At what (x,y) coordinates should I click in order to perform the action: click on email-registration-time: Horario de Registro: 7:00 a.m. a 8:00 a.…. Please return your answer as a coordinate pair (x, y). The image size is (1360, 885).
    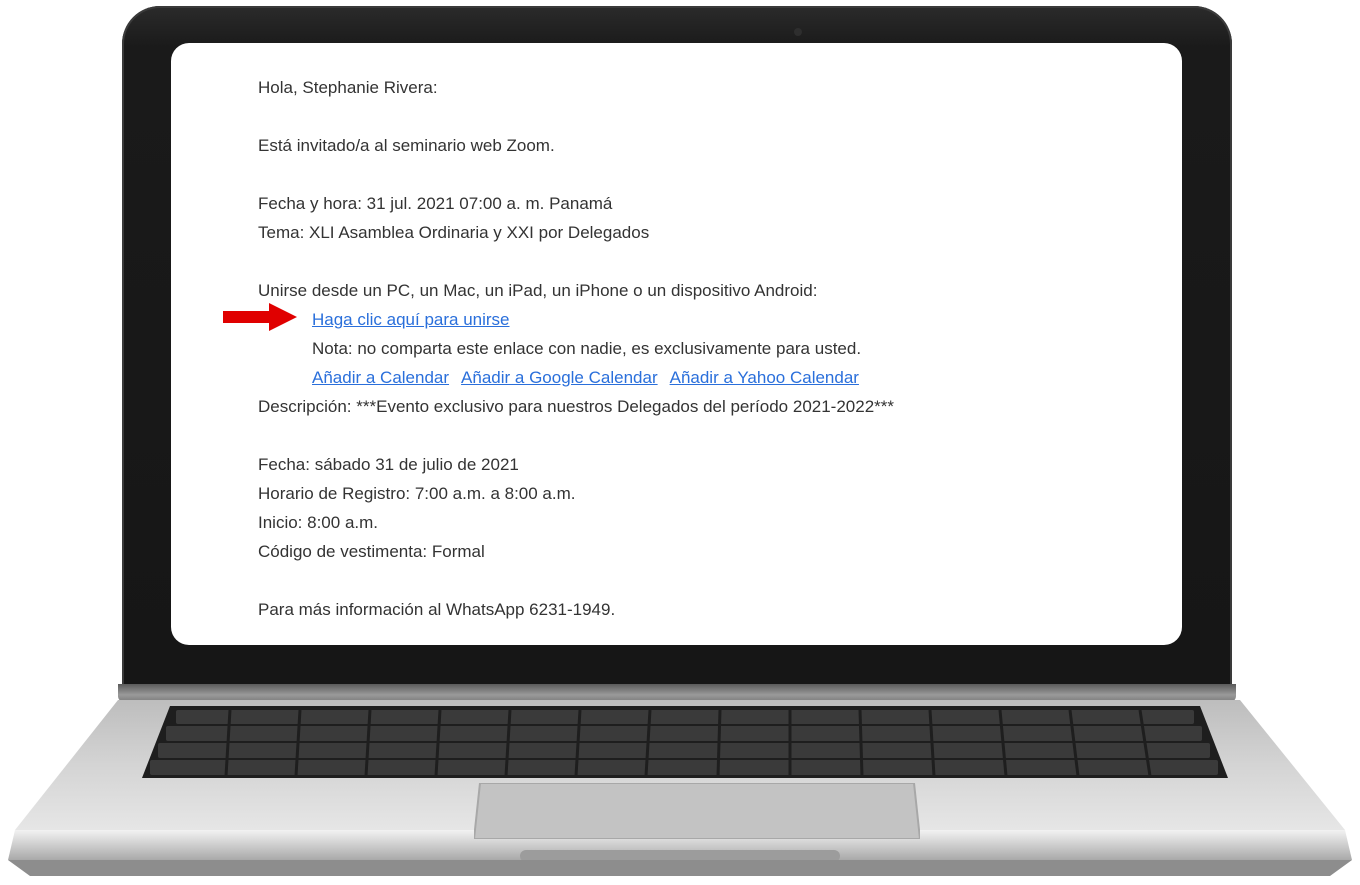
    Looking at the image, I should click on (417, 493).